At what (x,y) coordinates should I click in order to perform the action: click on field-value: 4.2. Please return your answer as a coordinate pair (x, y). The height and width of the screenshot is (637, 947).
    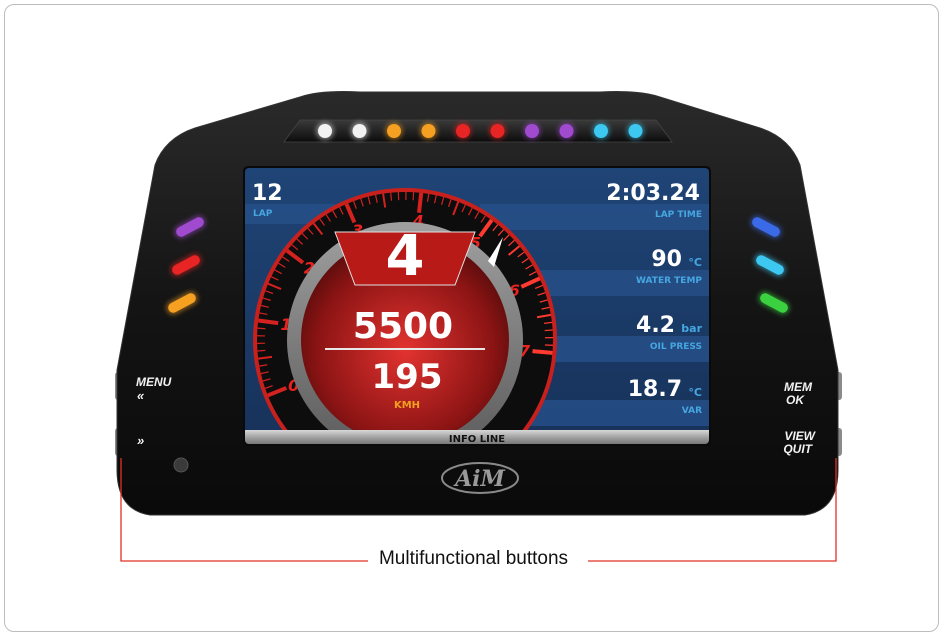
    Looking at the image, I should click on (655, 325).